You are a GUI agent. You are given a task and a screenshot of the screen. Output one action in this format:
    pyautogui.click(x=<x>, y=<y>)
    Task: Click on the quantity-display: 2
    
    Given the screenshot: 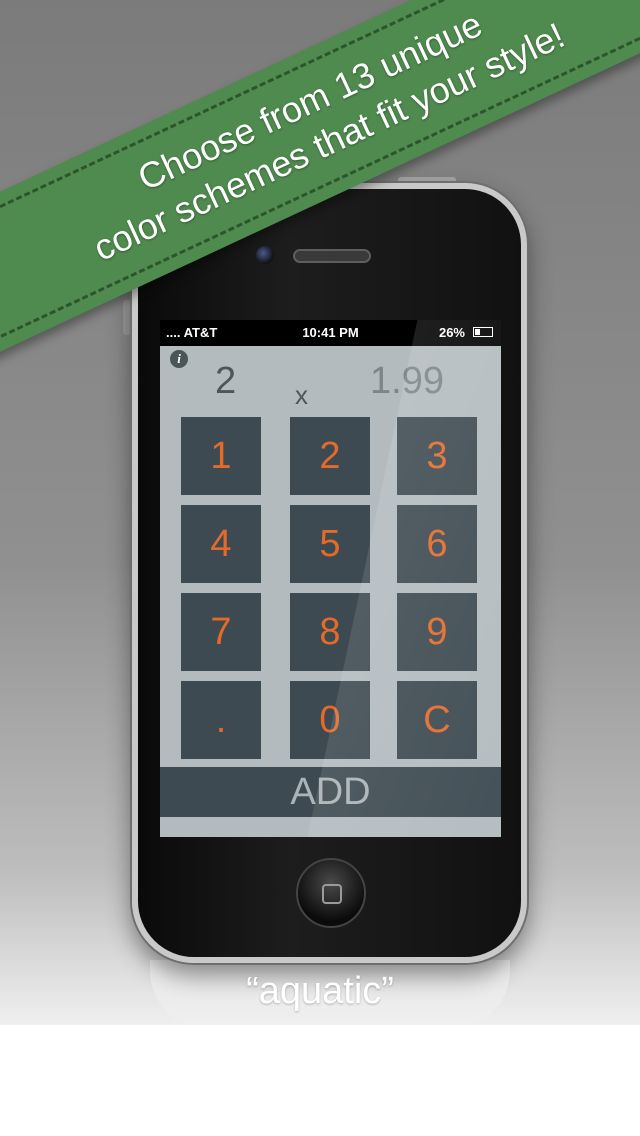 What is the action you would take?
    pyautogui.click(x=226, y=381)
    